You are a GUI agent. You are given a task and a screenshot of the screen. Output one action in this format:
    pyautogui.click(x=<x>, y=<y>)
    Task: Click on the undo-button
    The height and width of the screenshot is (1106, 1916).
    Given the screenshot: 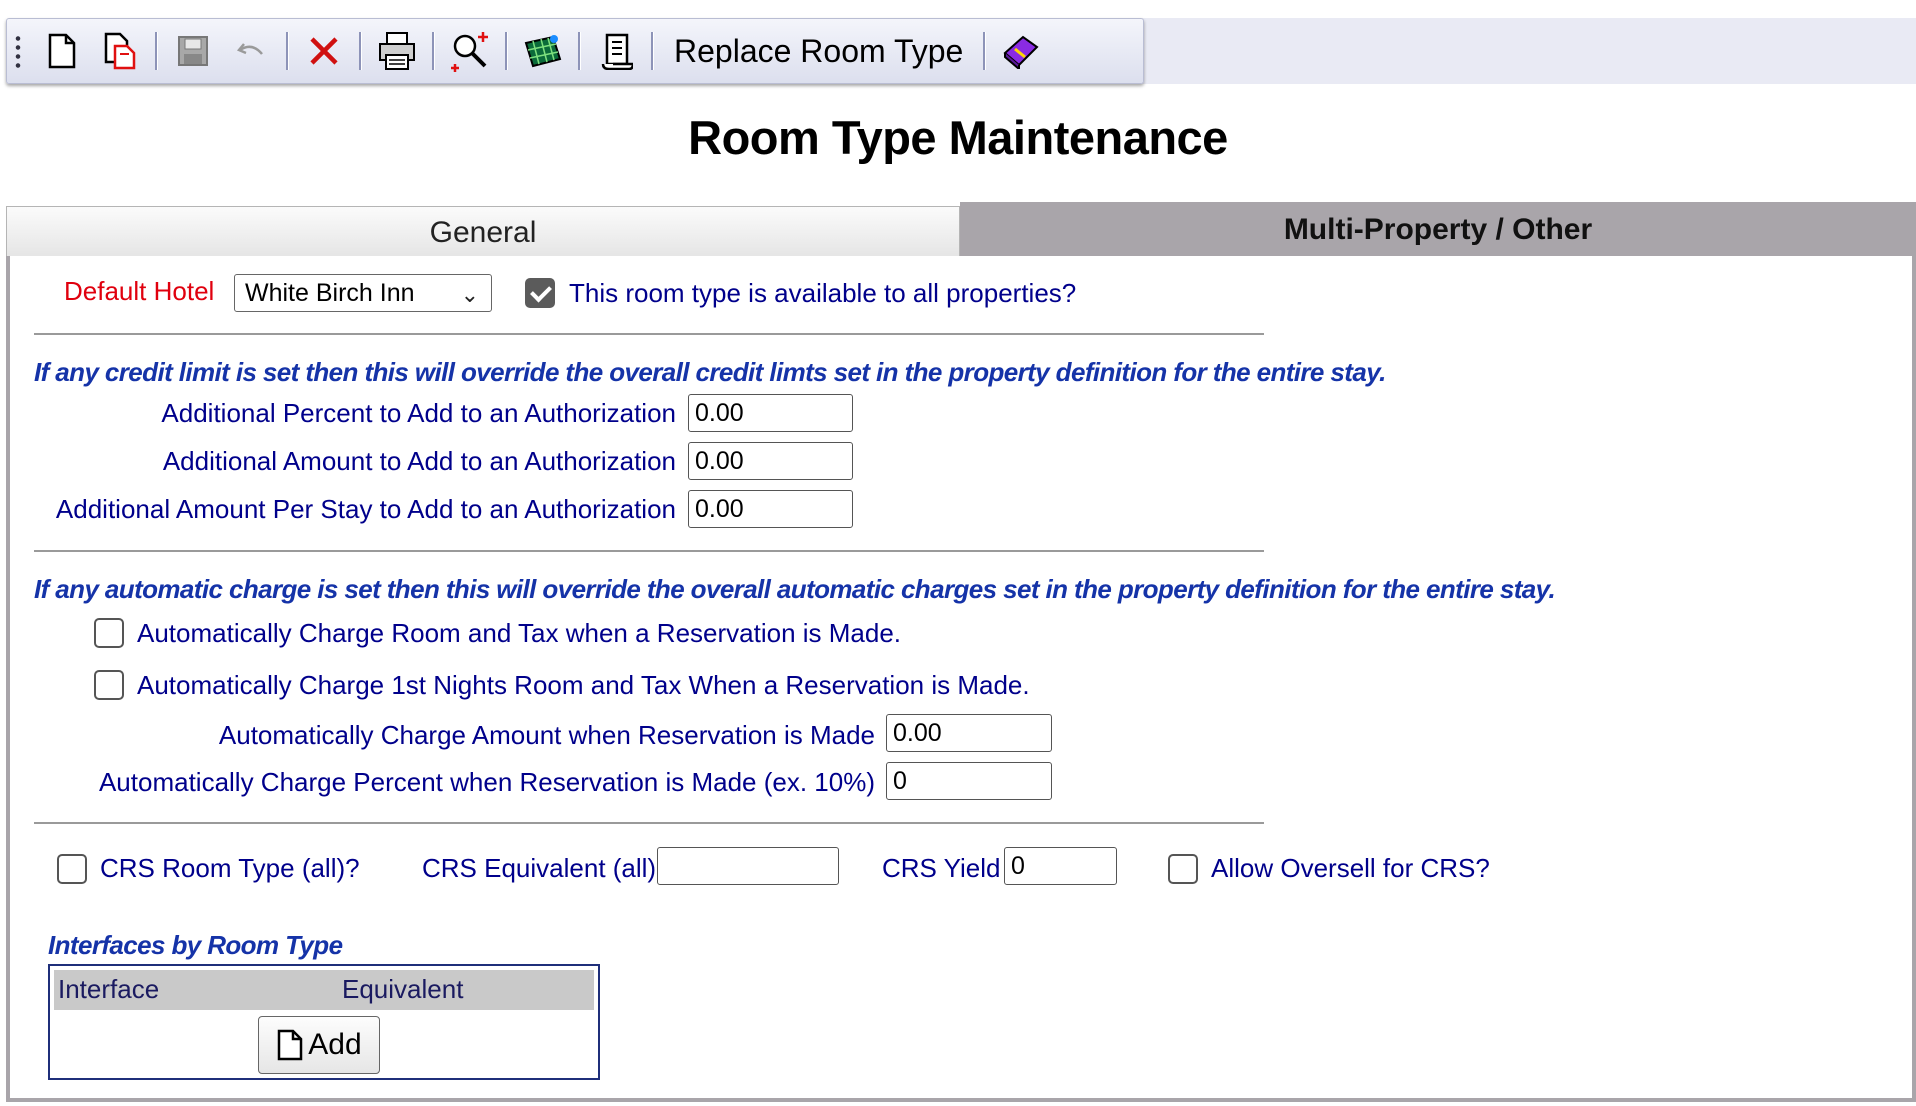 What is the action you would take?
    pyautogui.click(x=251, y=51)
    